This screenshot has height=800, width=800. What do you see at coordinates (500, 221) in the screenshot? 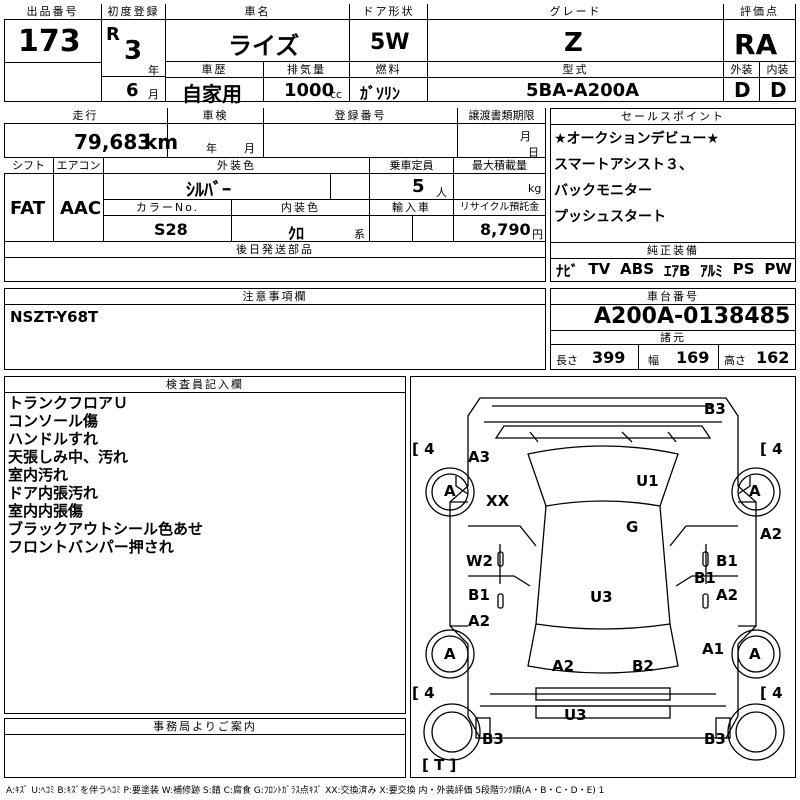
I see `recycle-cell: リサイクル預託金 8,790 円` at bounding box center [500, 221].